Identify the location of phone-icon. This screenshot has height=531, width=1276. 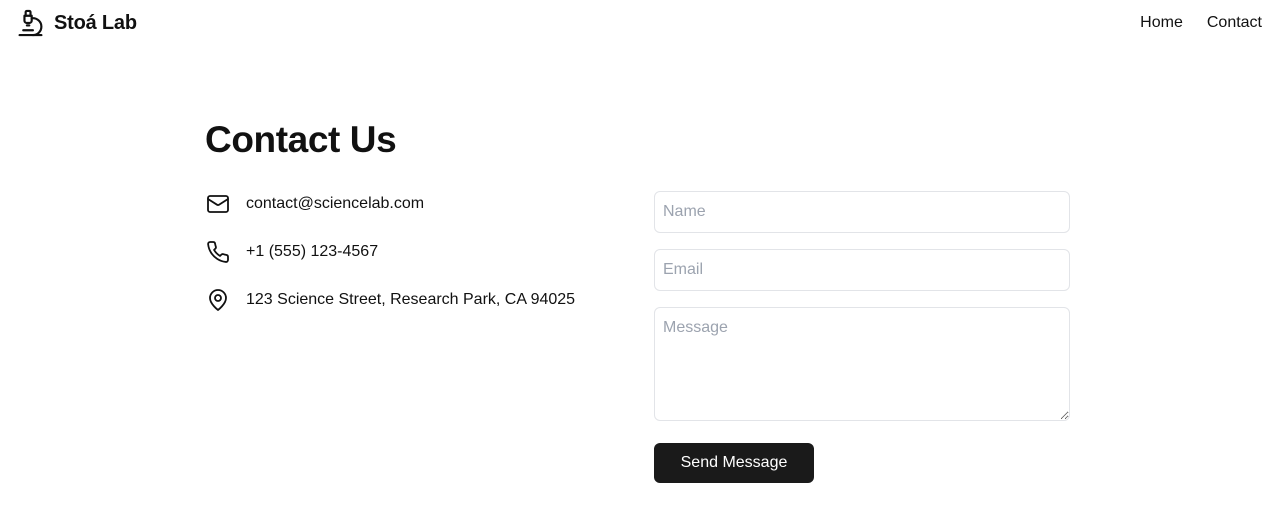
(218, 252).